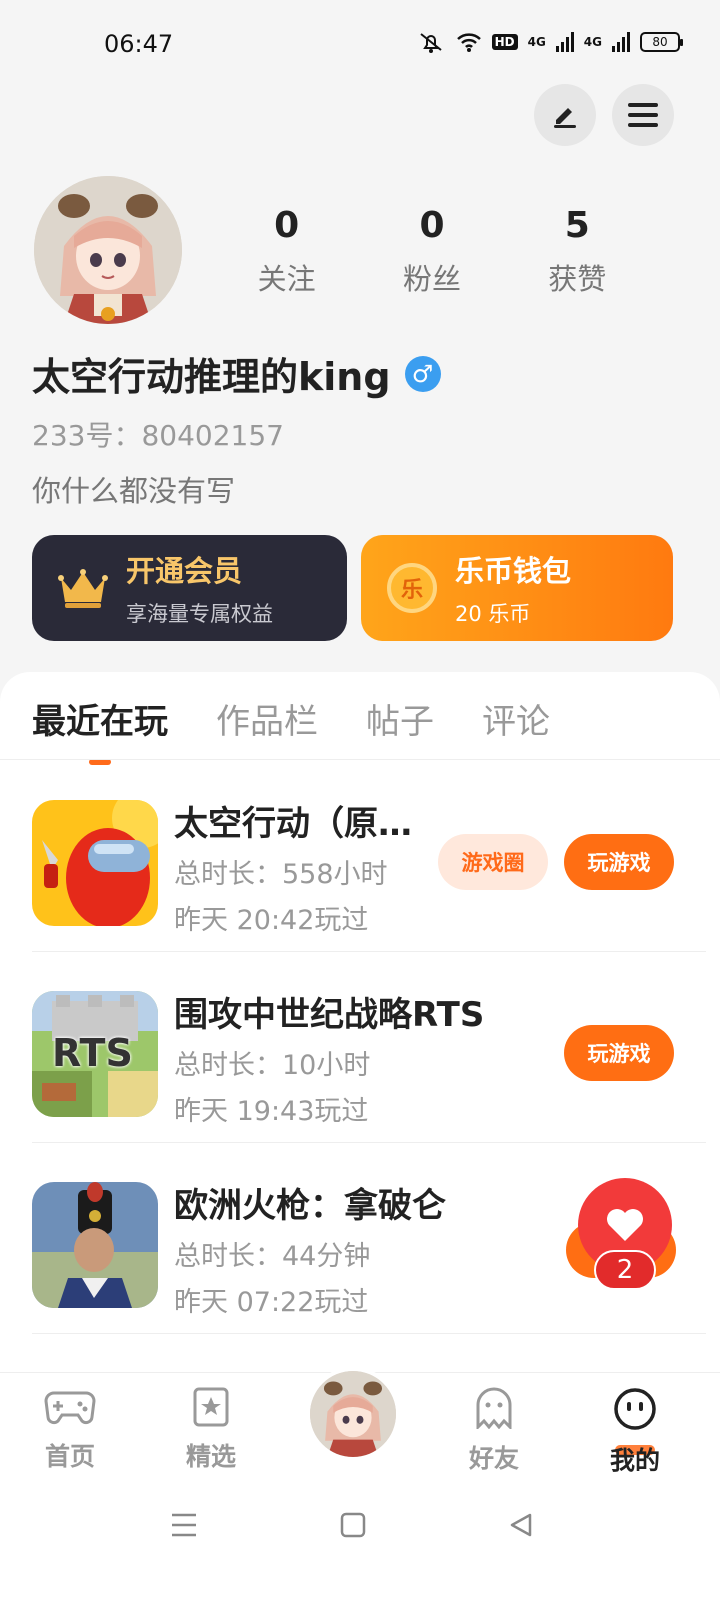 The height and width of the screenshot is (1600, 720). Describe the element at coordinates (431, 42) in the screenshot. I see `mute-bell-icon` at that location.